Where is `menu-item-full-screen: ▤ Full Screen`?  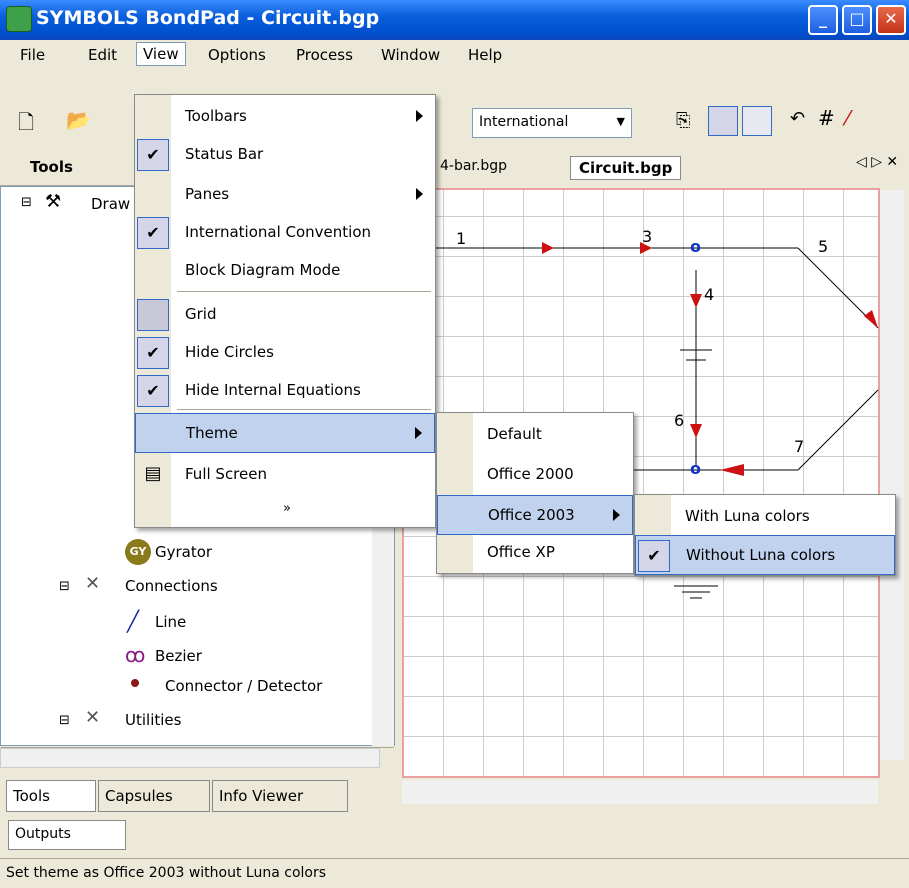
menu-item-full-screen: ▤ Full Screen is located at coordinates (285, 475).